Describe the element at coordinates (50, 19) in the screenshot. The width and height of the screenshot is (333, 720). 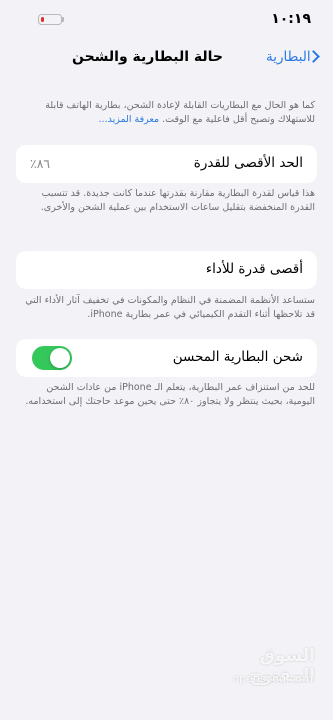
I see `battery-icon` at that location.